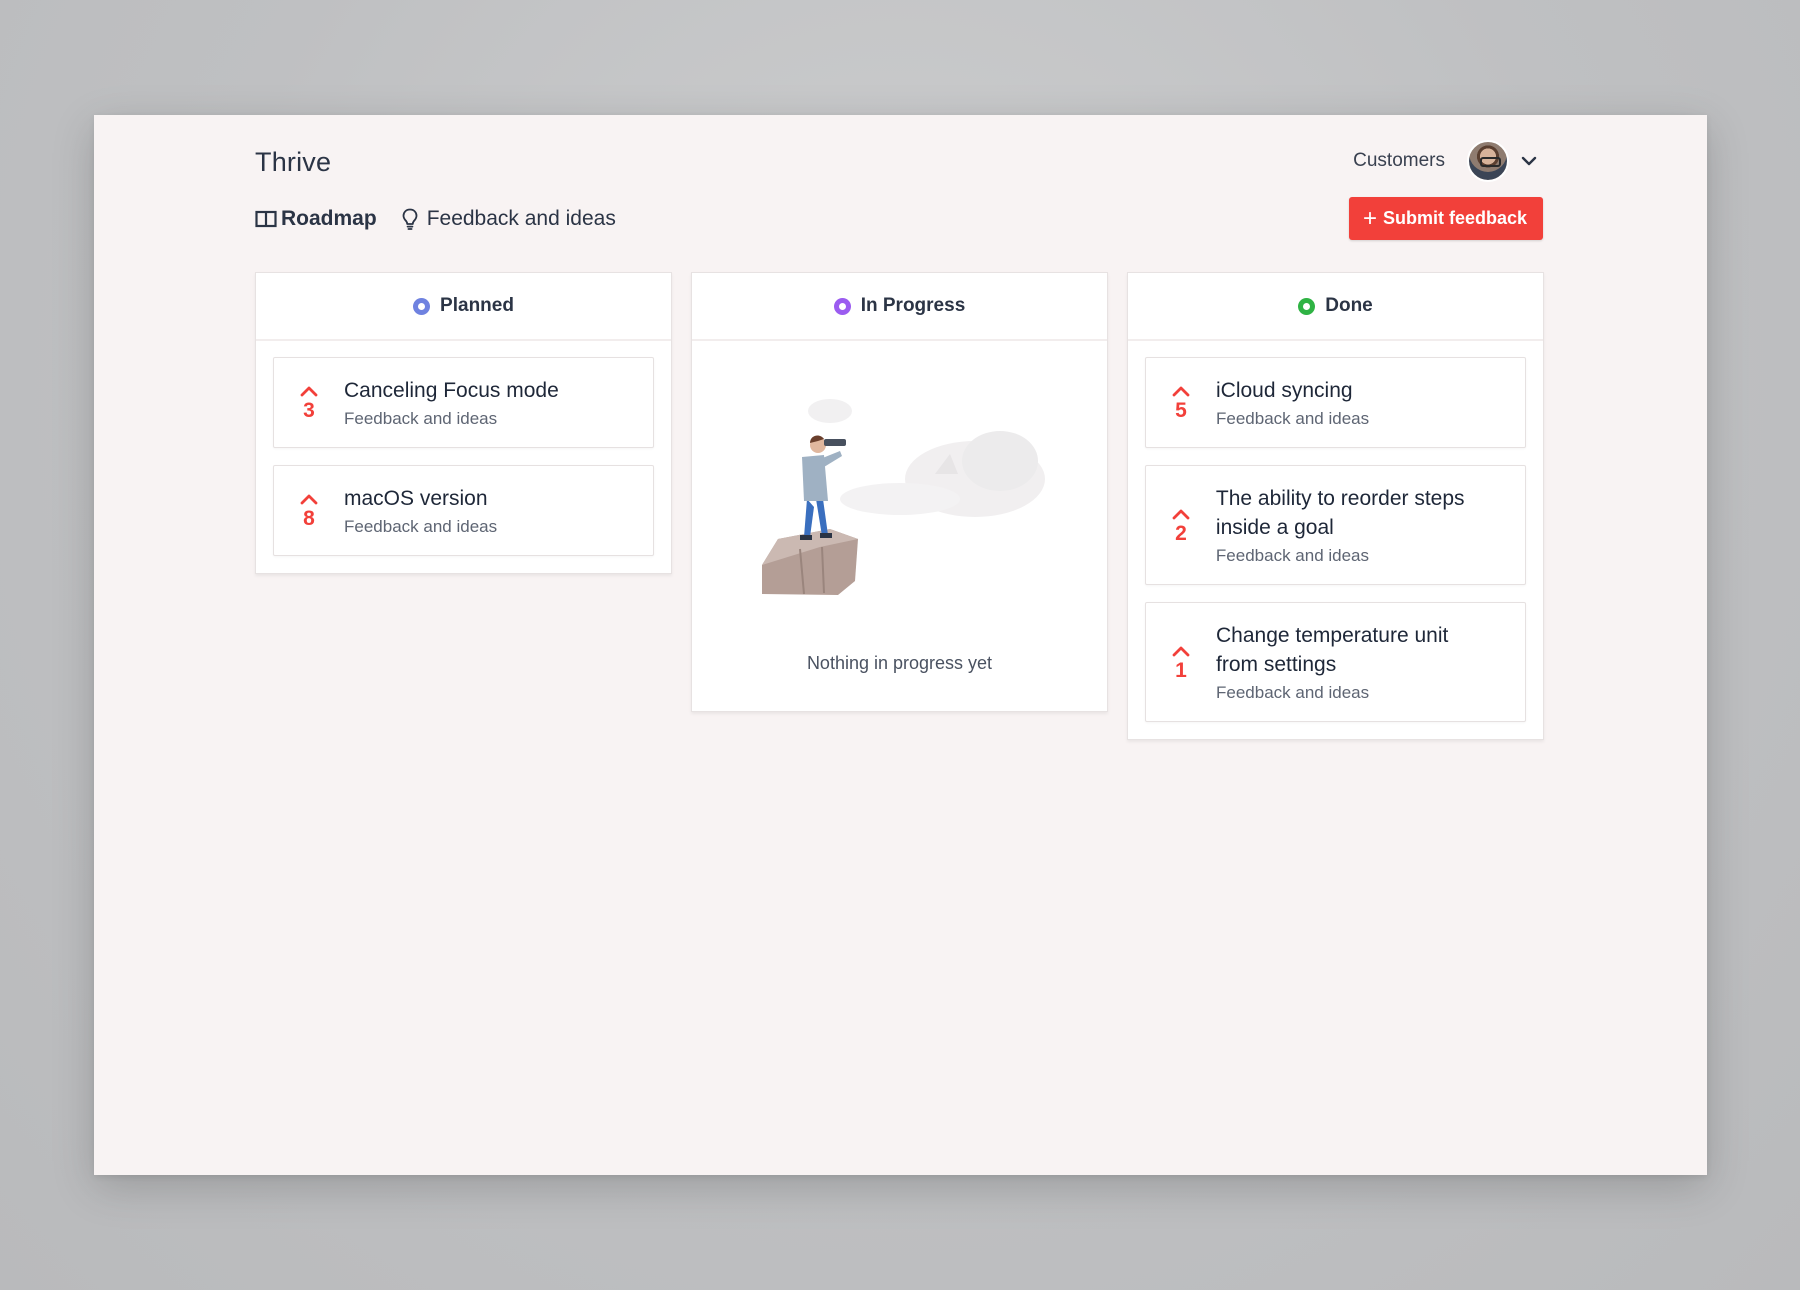 Image resolution: width=1800 pixels, height=1290 pixels. I want to click on upvote-button: 5, so click(1181, 402).